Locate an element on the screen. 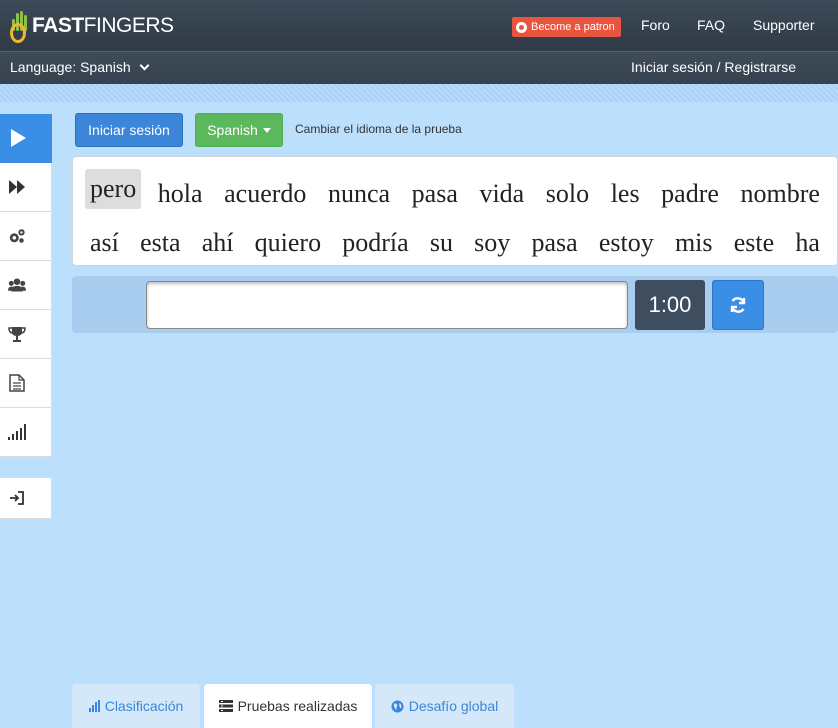  globe-icon is located at coordinates (397, 706).